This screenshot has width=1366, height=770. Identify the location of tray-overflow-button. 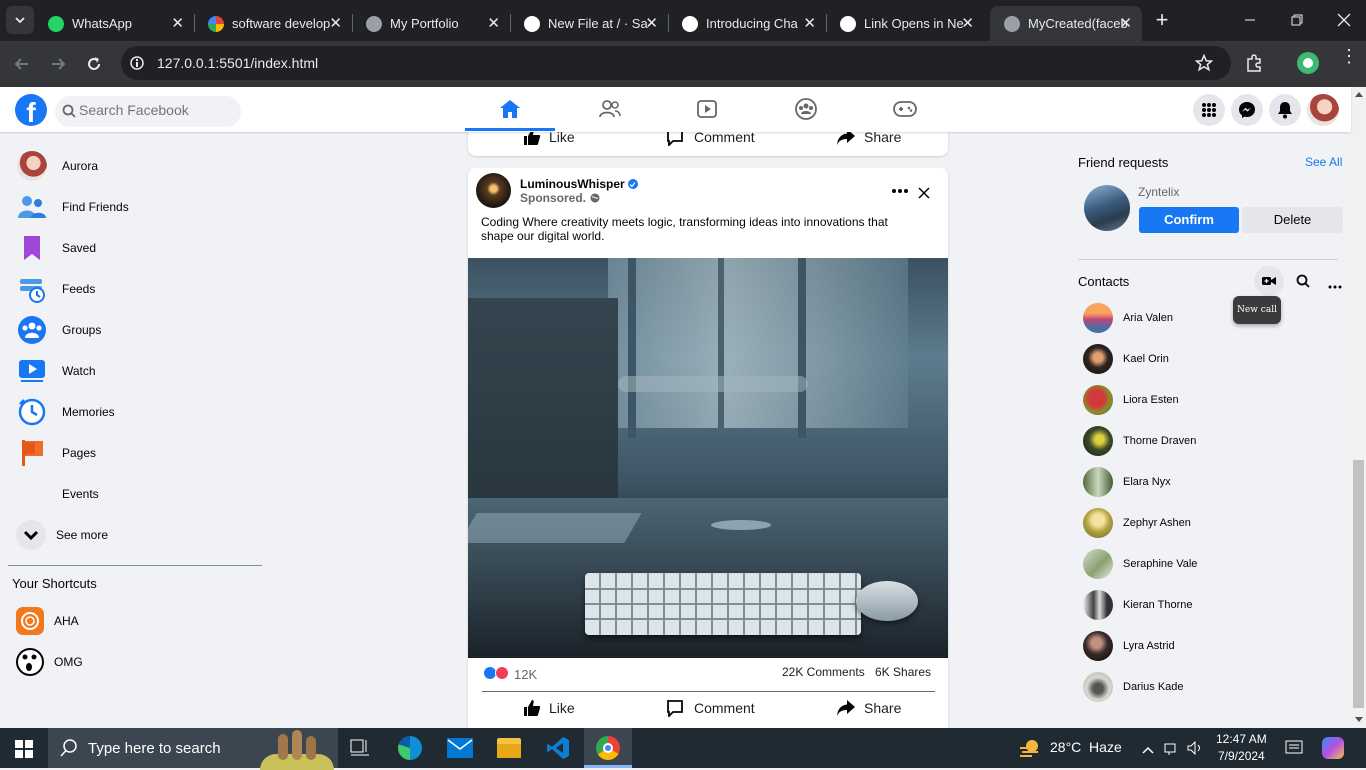
(1148, 751).